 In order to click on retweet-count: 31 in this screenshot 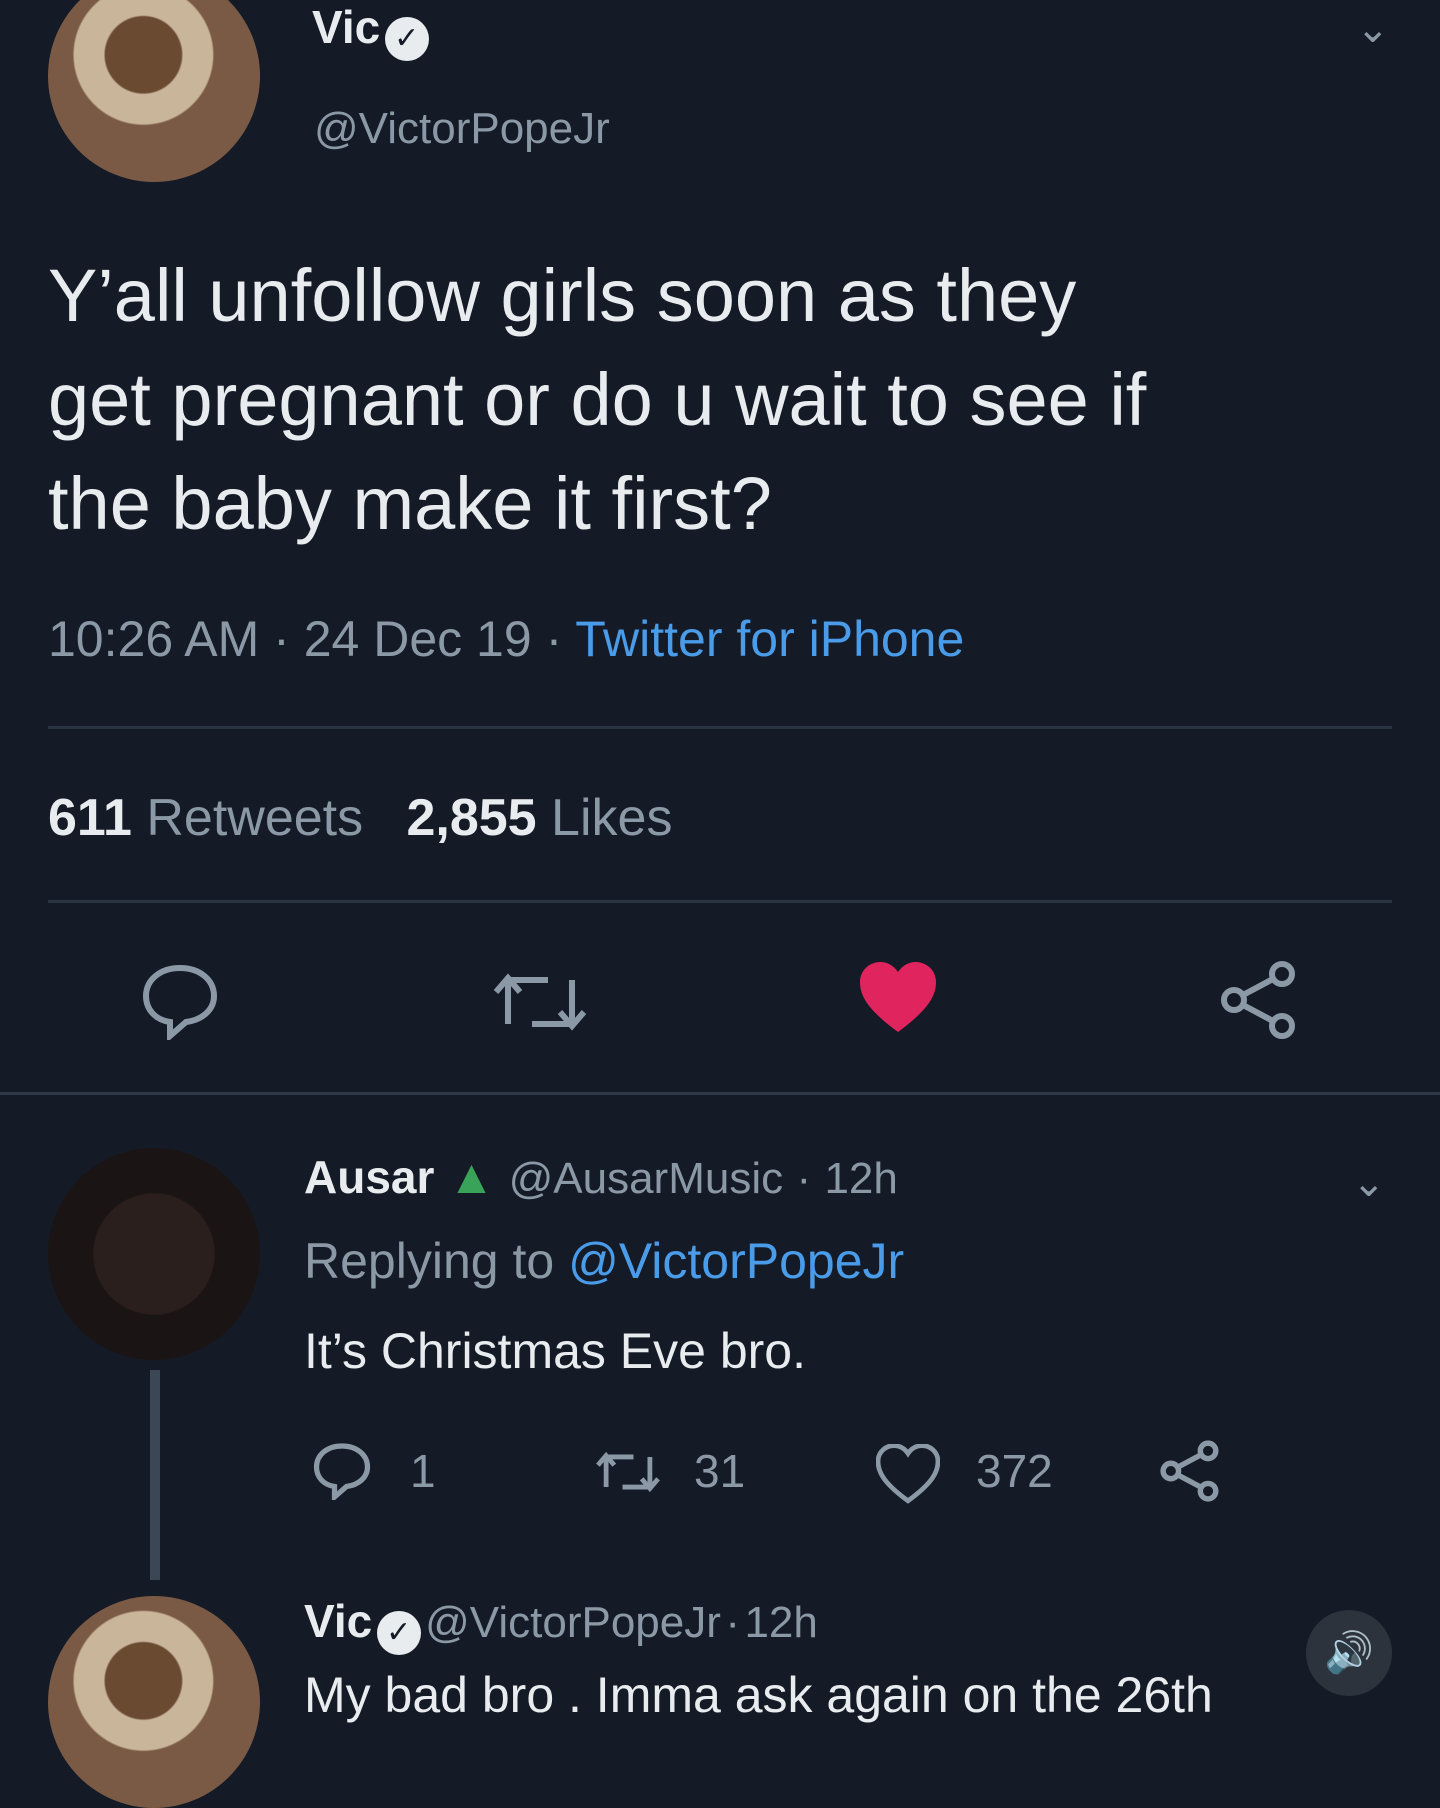, I will do `click(720, 1471)`.